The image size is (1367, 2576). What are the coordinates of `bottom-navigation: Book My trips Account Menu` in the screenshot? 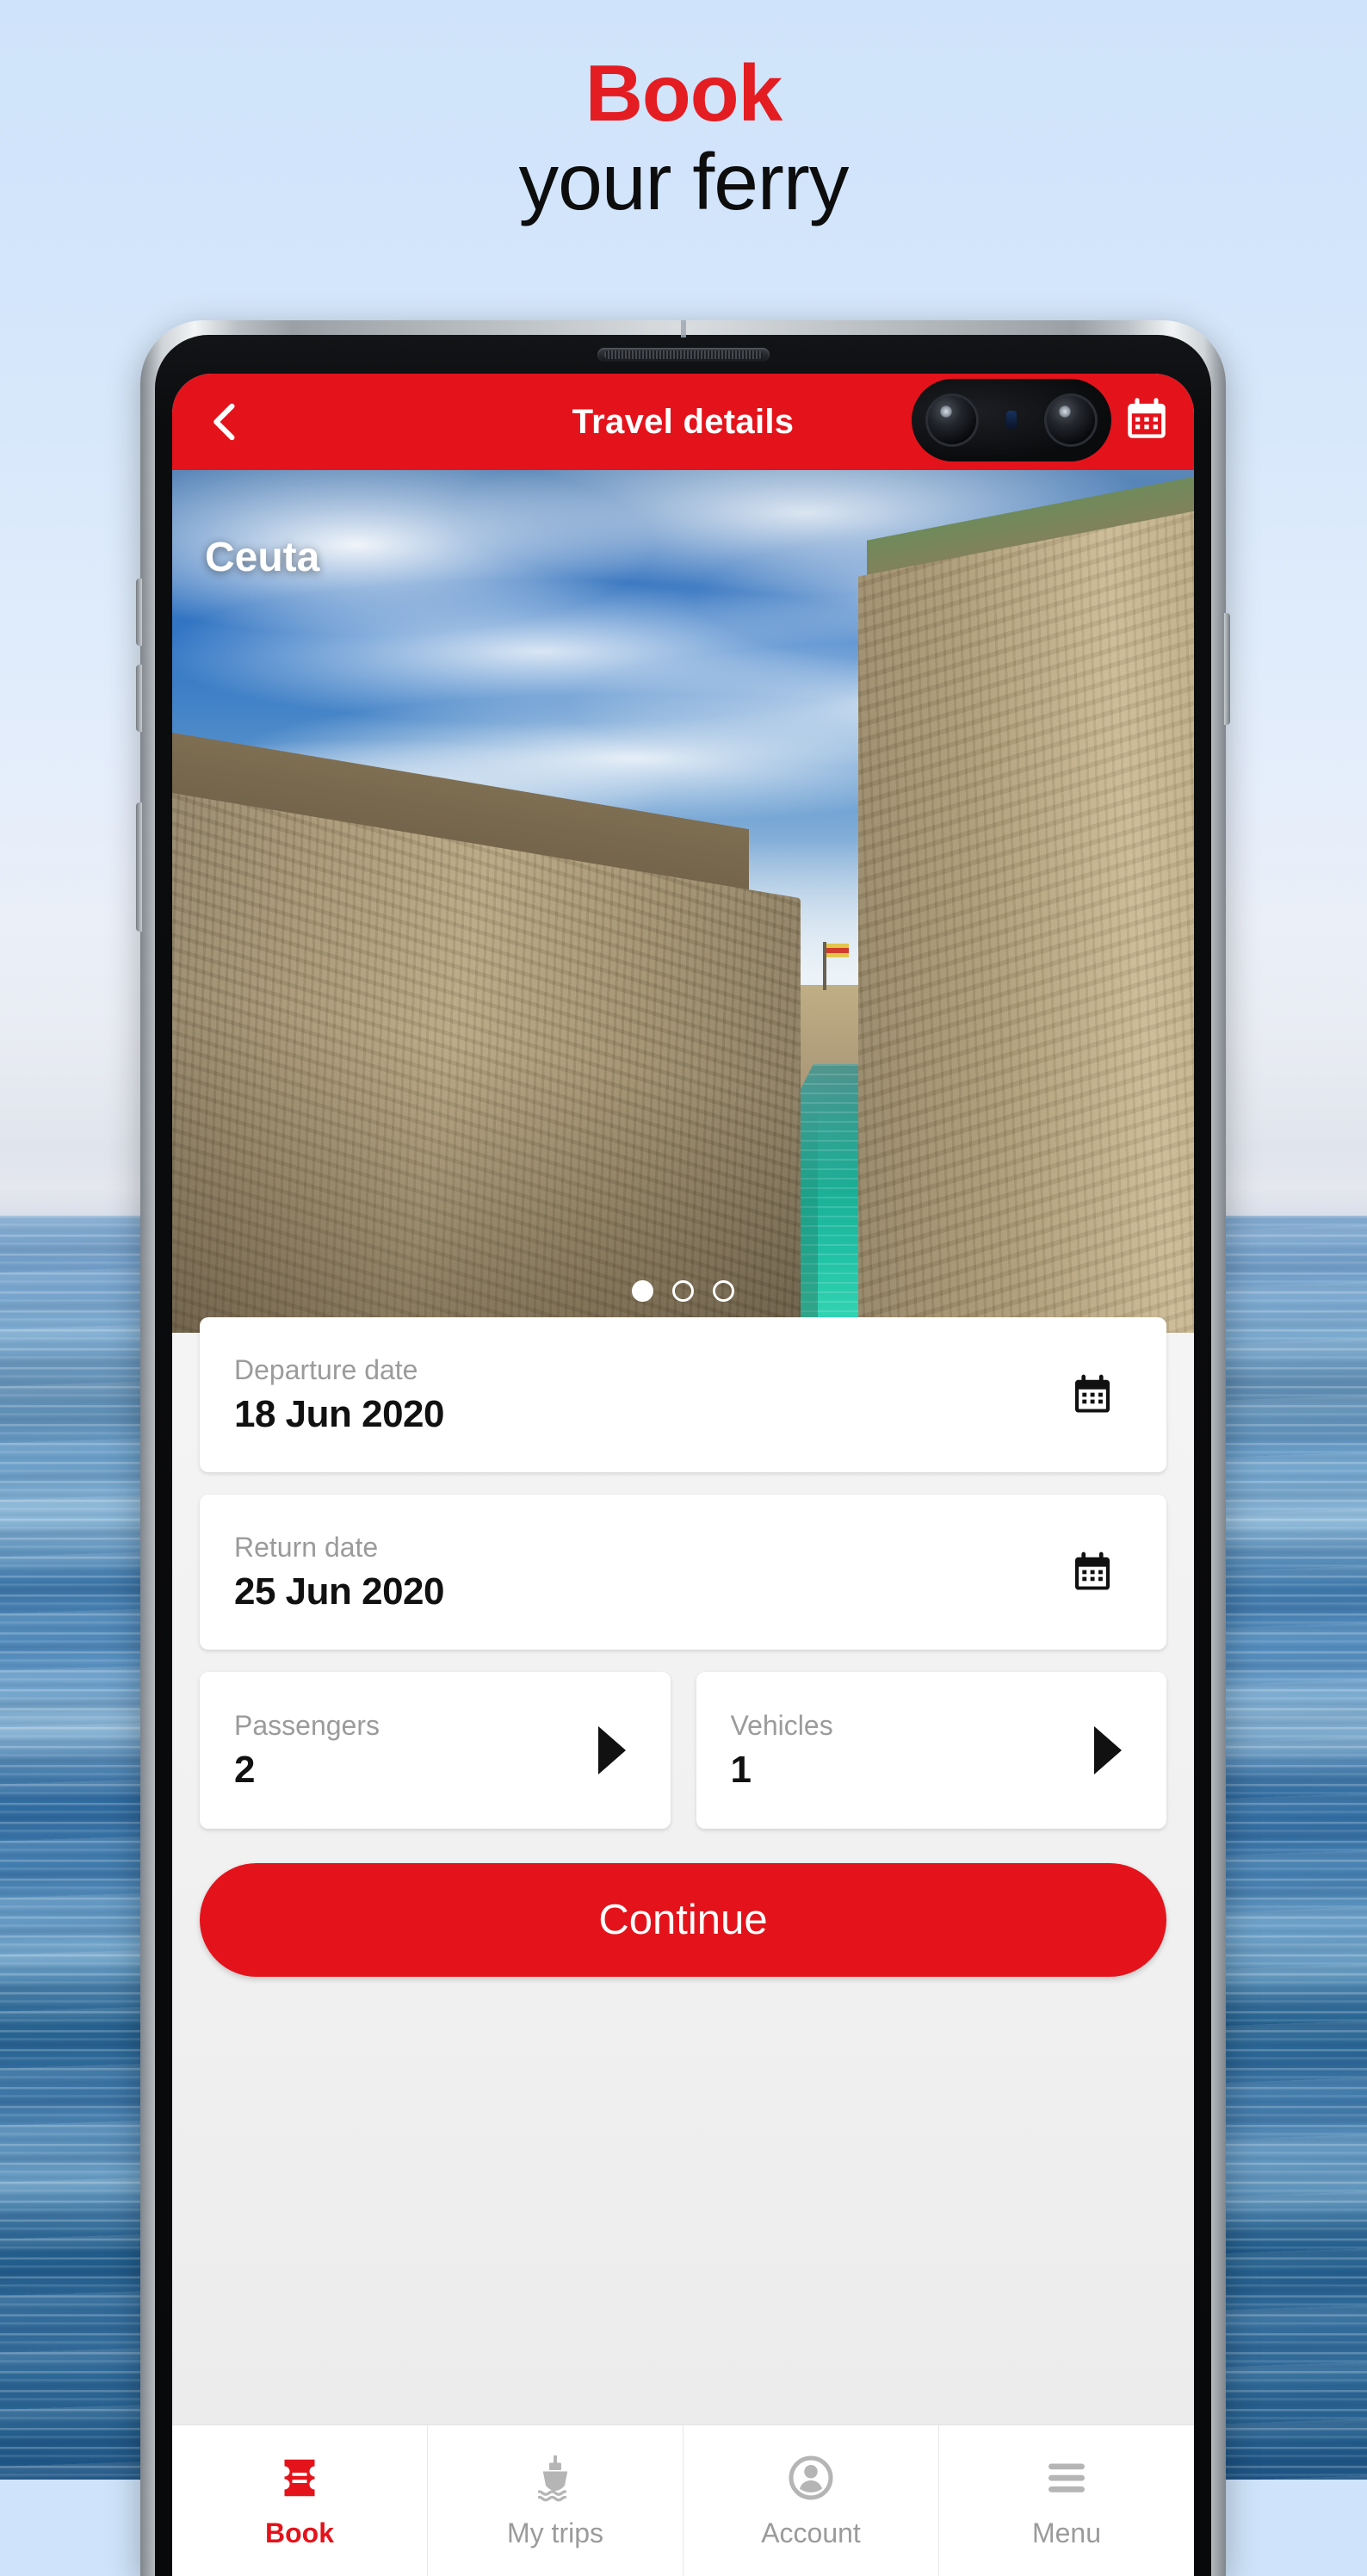 It's located at (683, 2500).